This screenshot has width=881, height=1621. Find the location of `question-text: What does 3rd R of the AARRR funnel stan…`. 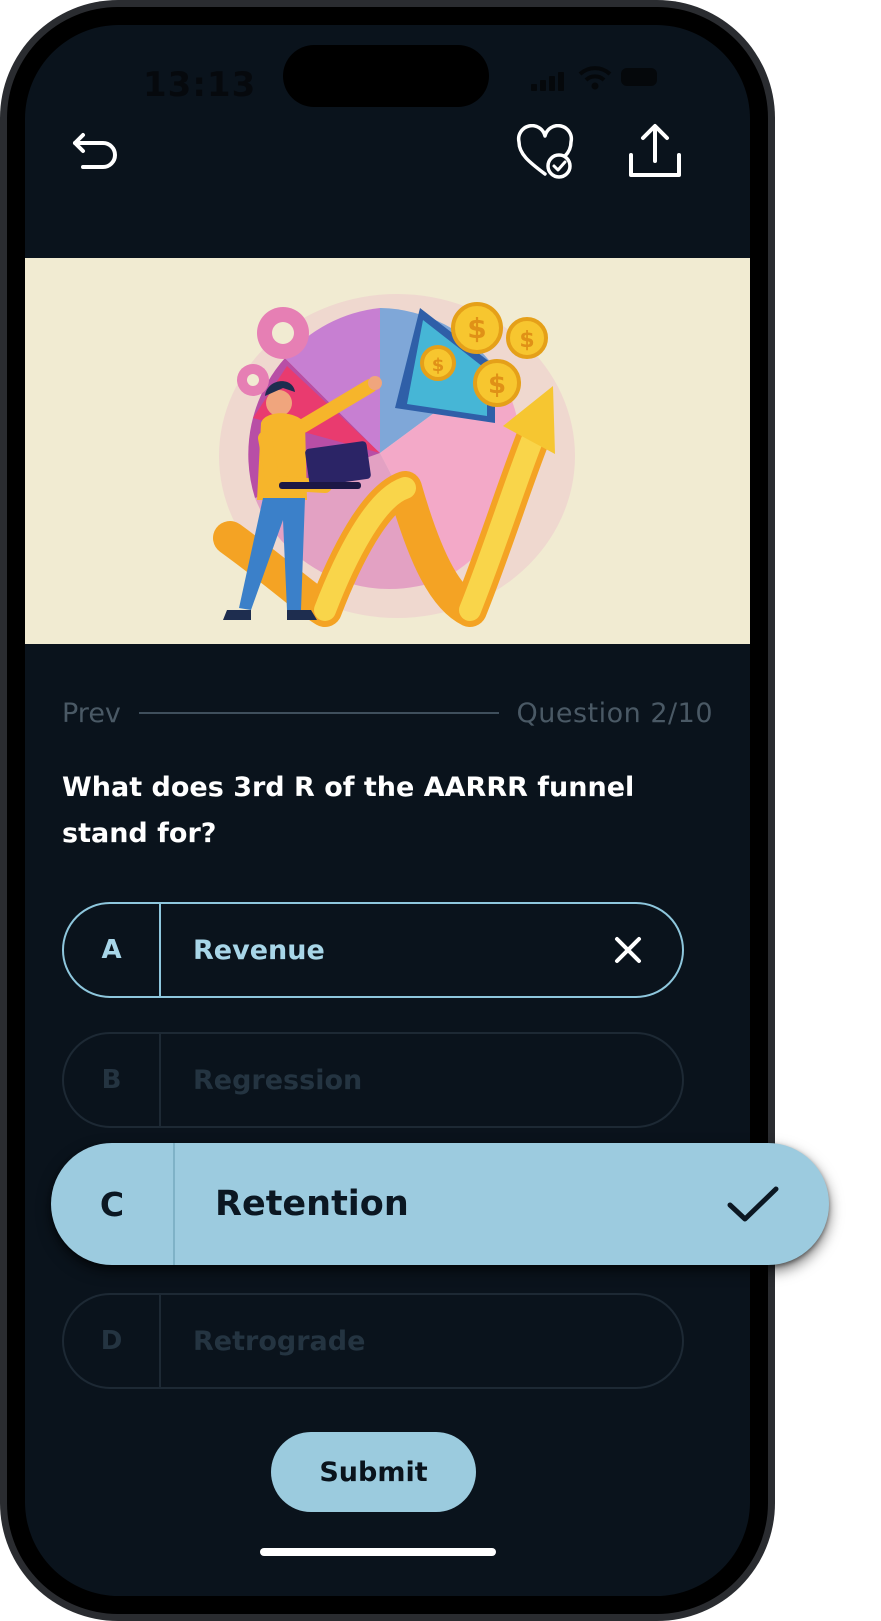

question-text: What does 3rd R of the AARRR funnel stan… is located at coordinates (348, 810).